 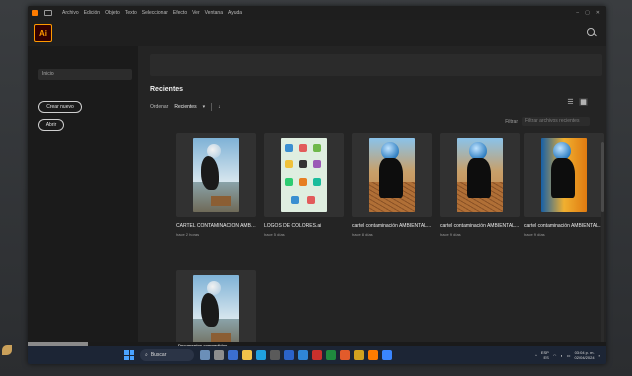 I want to click on menu-ver: Ver, so click(x=196, y=13).